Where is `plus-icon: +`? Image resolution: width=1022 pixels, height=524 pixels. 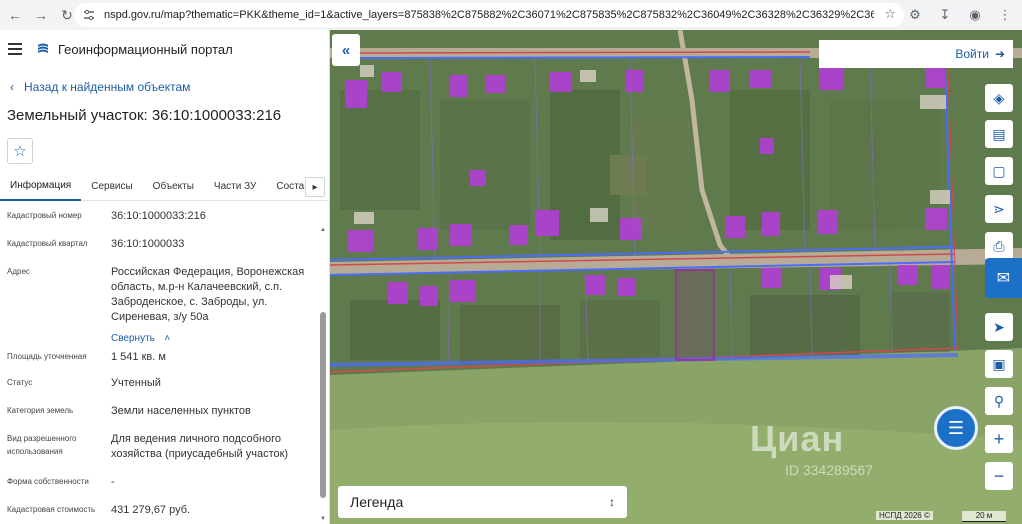
plus-icon: + is located at coordinates (999, 438).